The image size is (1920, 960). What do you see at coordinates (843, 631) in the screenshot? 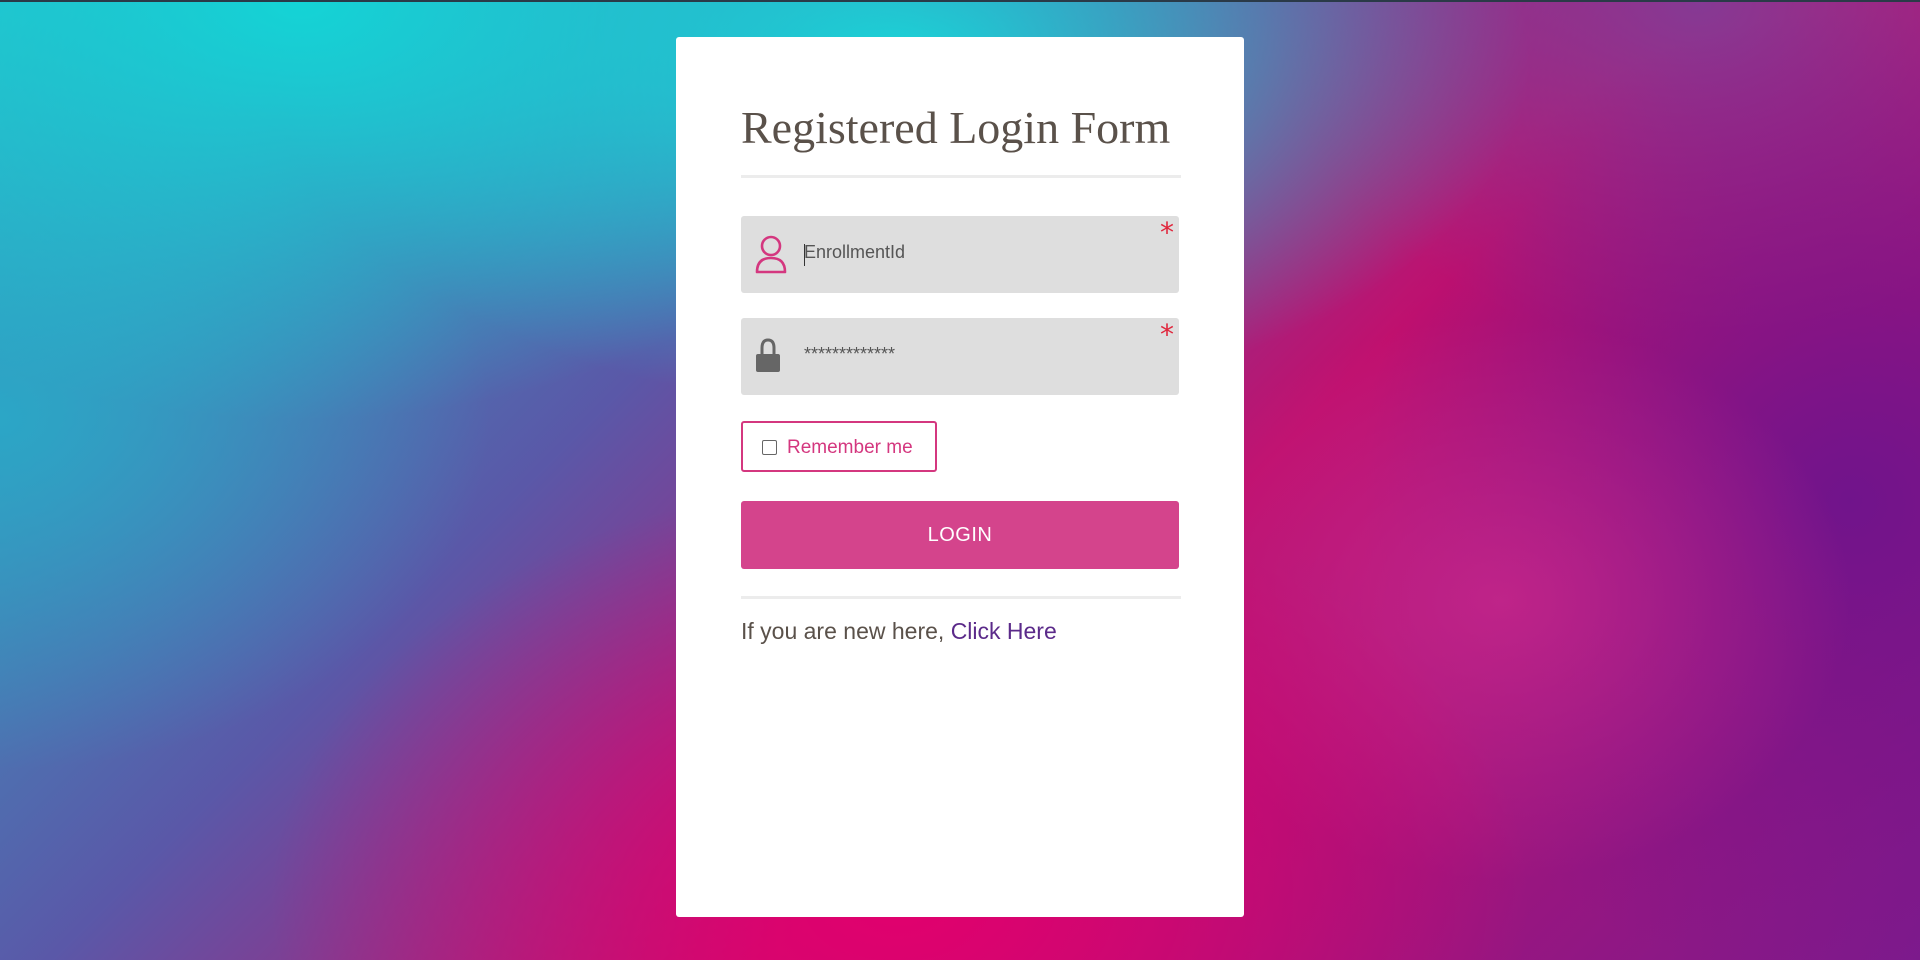
I see `register-prompt-text: If you are new here,` at bounding box center [843, 631].